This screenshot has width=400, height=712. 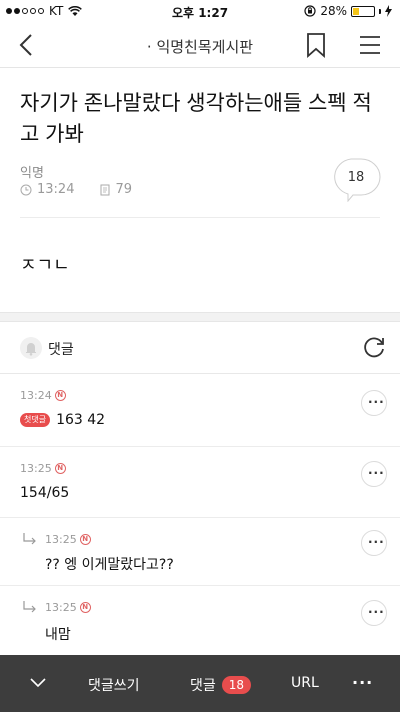 What do you see at coordinates (45, 262) in the screenshot?
I see `post-body: ㅈㄱㄴ` at bounding box center [45, 262].